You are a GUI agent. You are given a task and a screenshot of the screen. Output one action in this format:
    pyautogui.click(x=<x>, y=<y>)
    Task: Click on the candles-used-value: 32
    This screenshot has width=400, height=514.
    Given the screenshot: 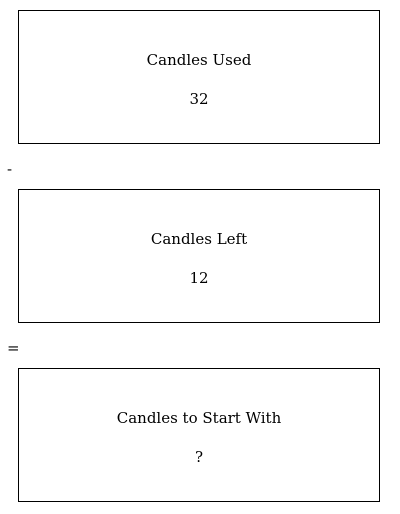 What is the action you would take?
    pyautogui.click(x=199, y=99)
    